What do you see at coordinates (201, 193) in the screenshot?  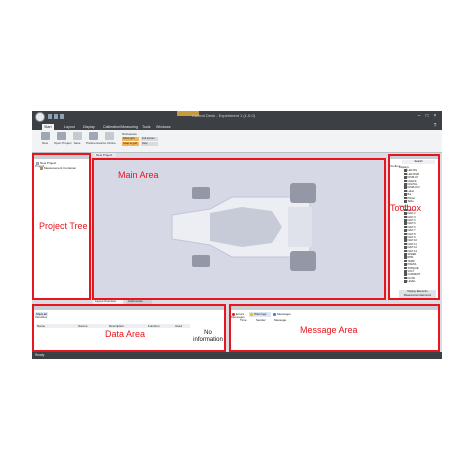 I see `wheel-front-left` at bounding box center [201, 193].